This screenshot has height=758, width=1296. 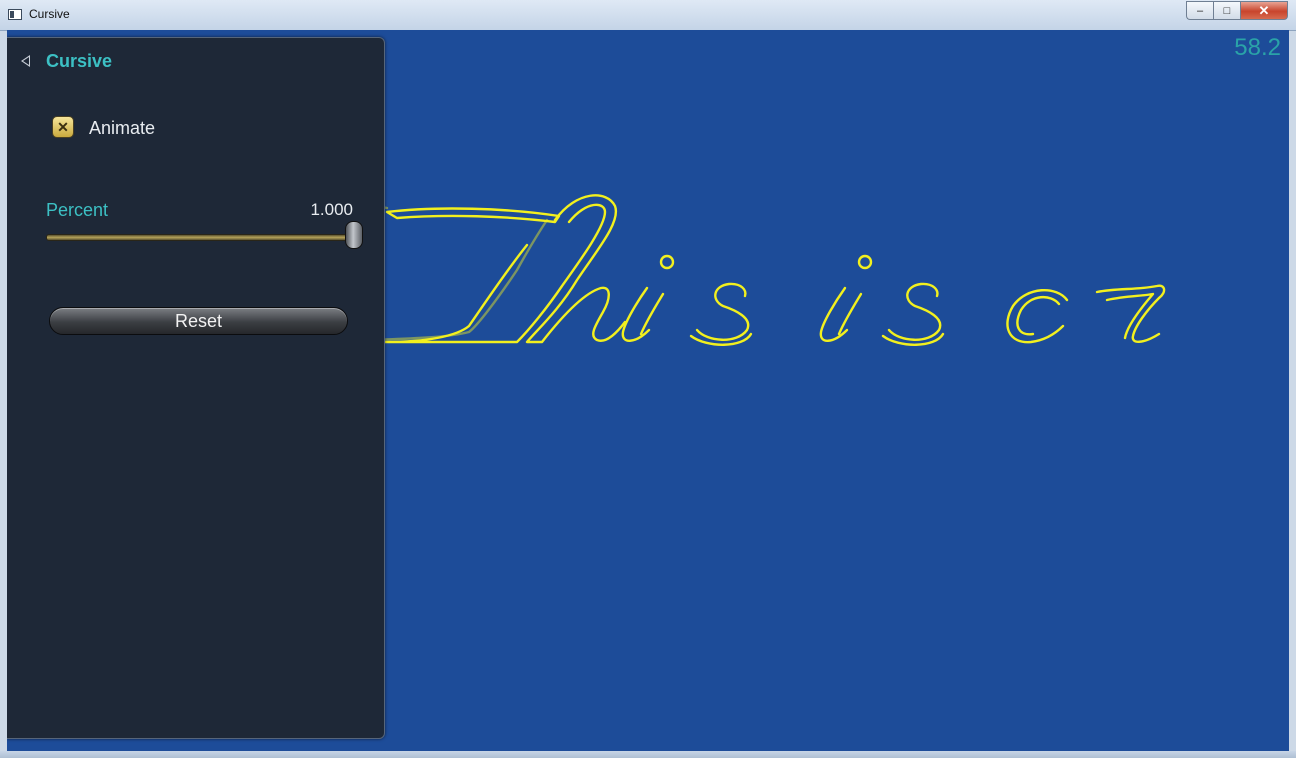 What do you see at coordinates (721, 314) in the screenshot?
I see `letter-s` at bounding box center [721, 314].